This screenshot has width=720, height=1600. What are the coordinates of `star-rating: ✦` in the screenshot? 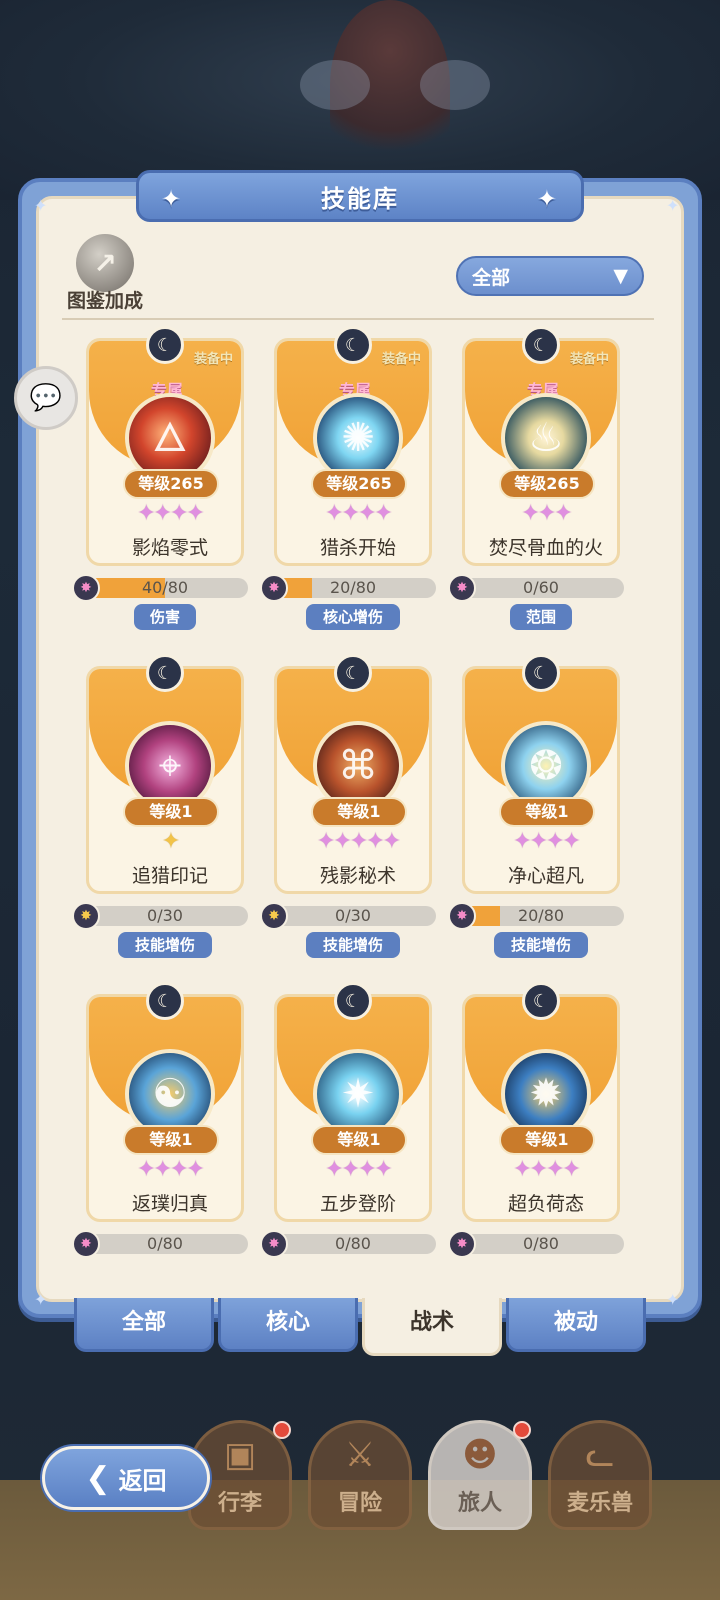 It's located at (170, 841).